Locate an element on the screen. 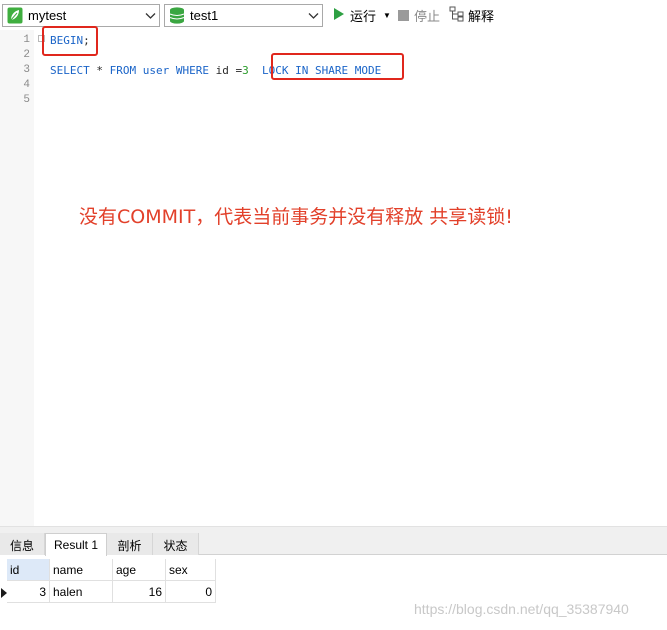 Image resolution: width=667 pixels, height=630 pixels. condition-value: 3 is located at coordinates (245, 70).